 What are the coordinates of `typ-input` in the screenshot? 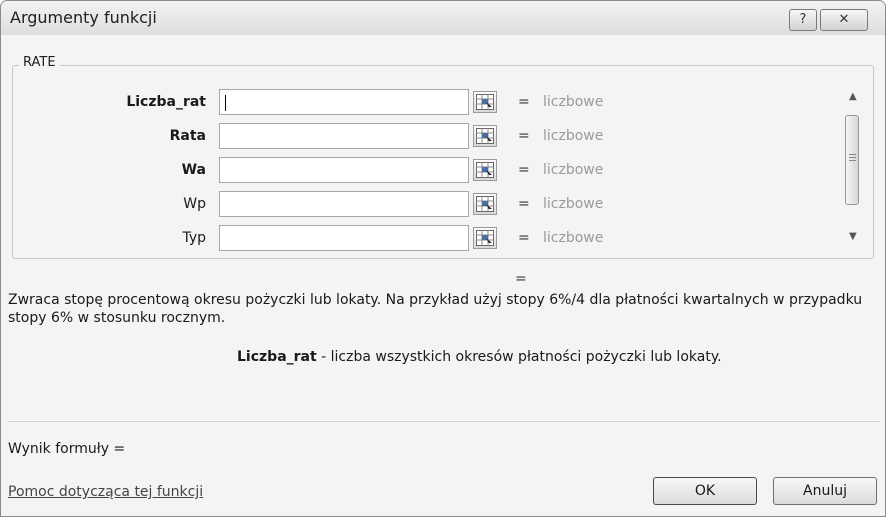 It's located at (344, 238).